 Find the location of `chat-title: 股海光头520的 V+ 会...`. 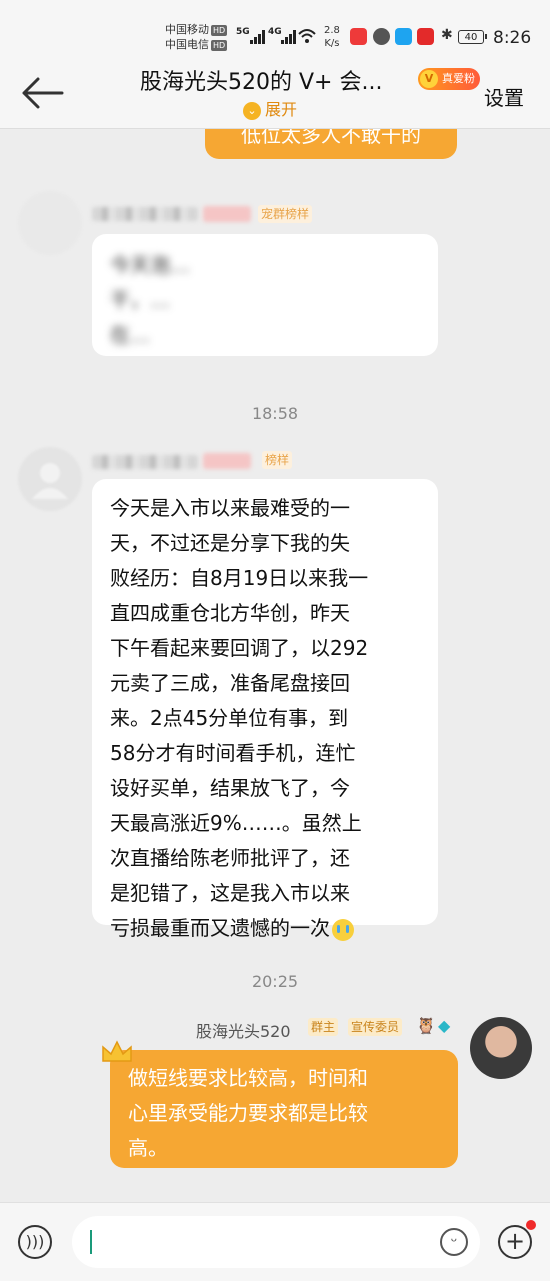

chat-title: 股海光头520的 V+ 会... is located at coordinates (261, 80).